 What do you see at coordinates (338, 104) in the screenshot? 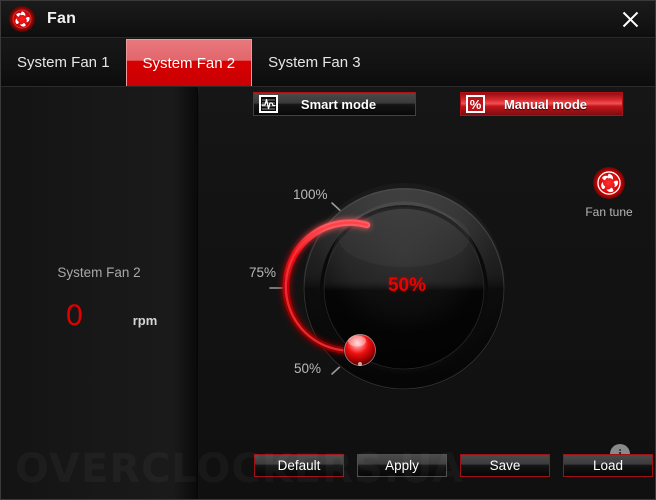
I see `smart-mode-label: Smart mode` at bounding box center [338, 104].